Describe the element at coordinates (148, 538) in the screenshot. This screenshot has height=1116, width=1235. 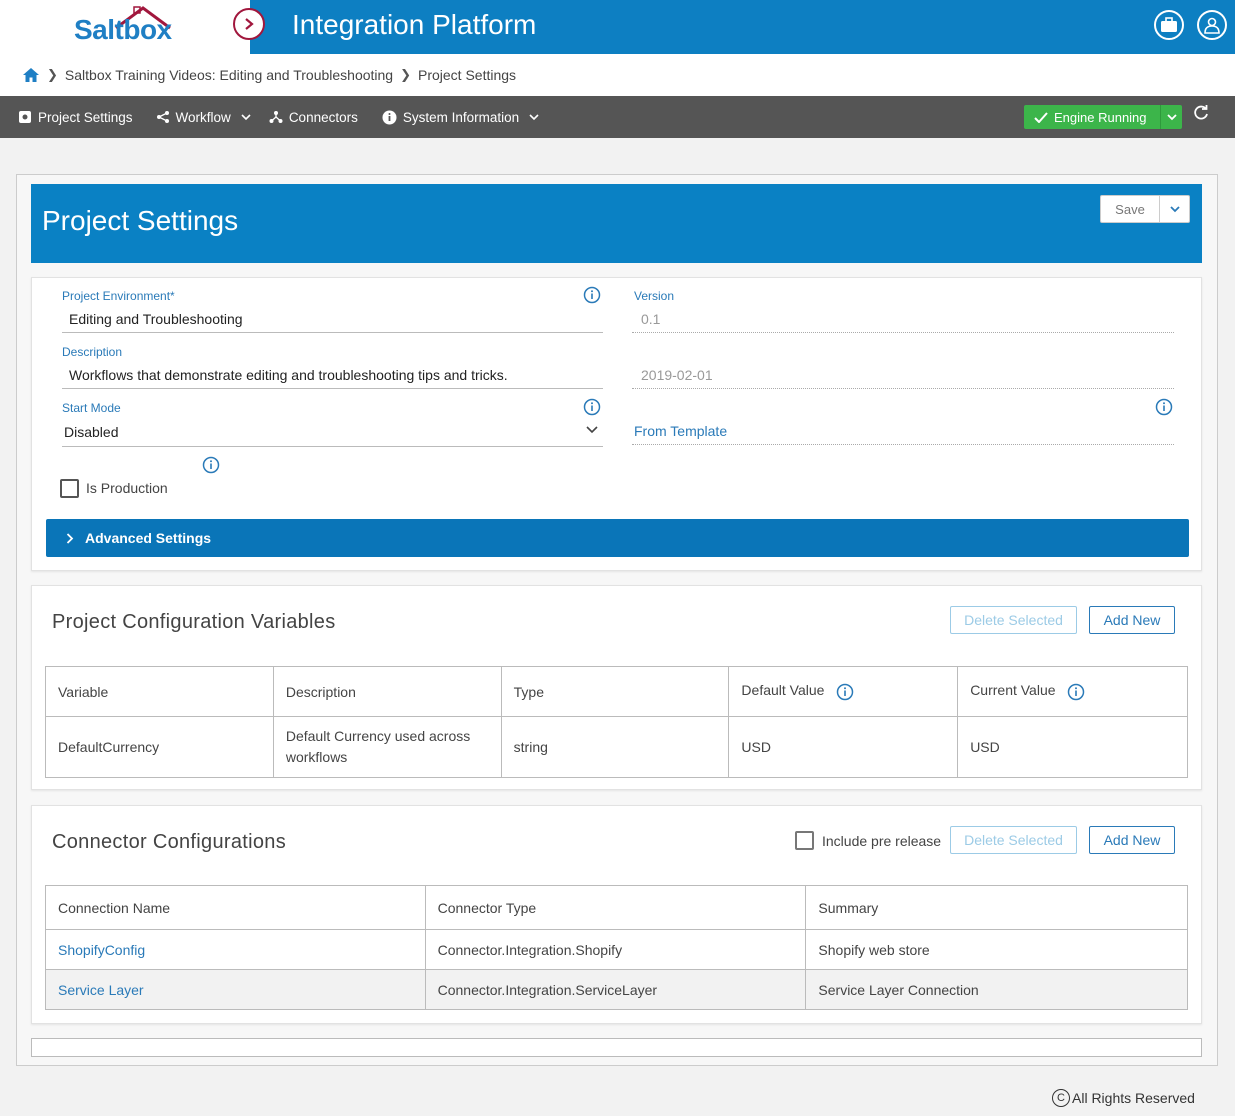
I see `advanced-settings-label: Advanced Settings` at that location.